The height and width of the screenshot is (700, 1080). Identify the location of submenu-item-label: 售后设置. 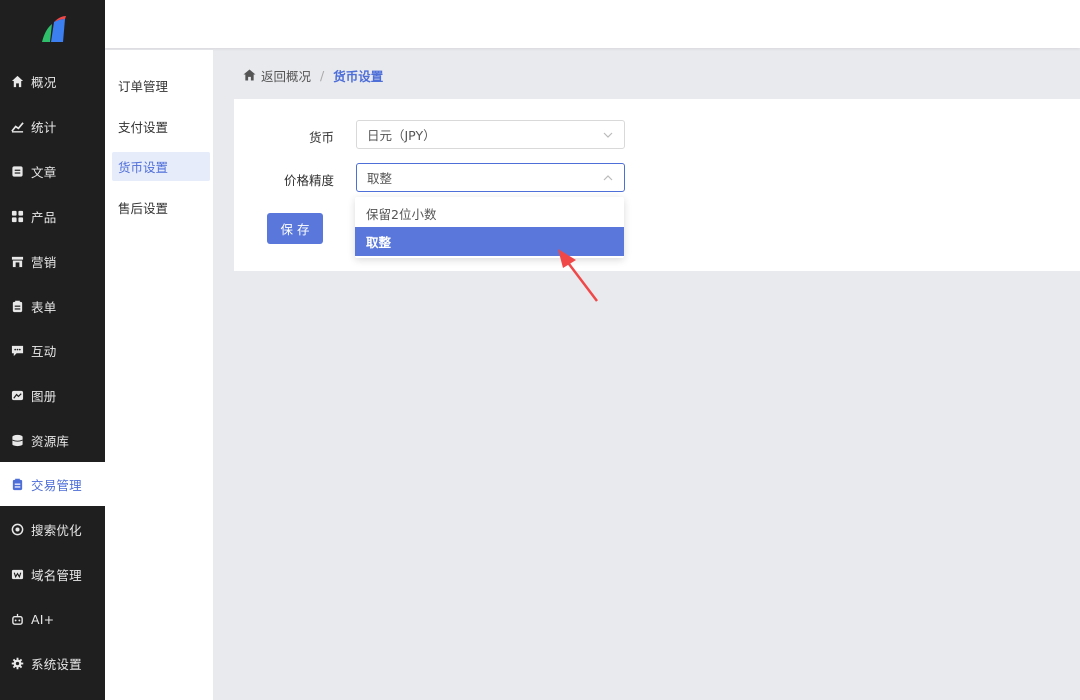
(143, 208).